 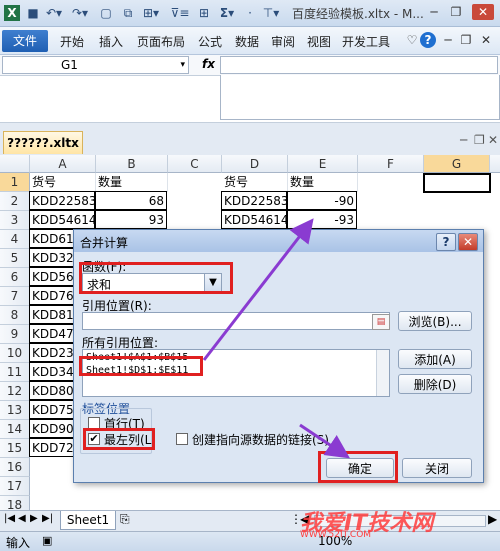 I want to click on annotation-arrows, so click(x=276, y=338).